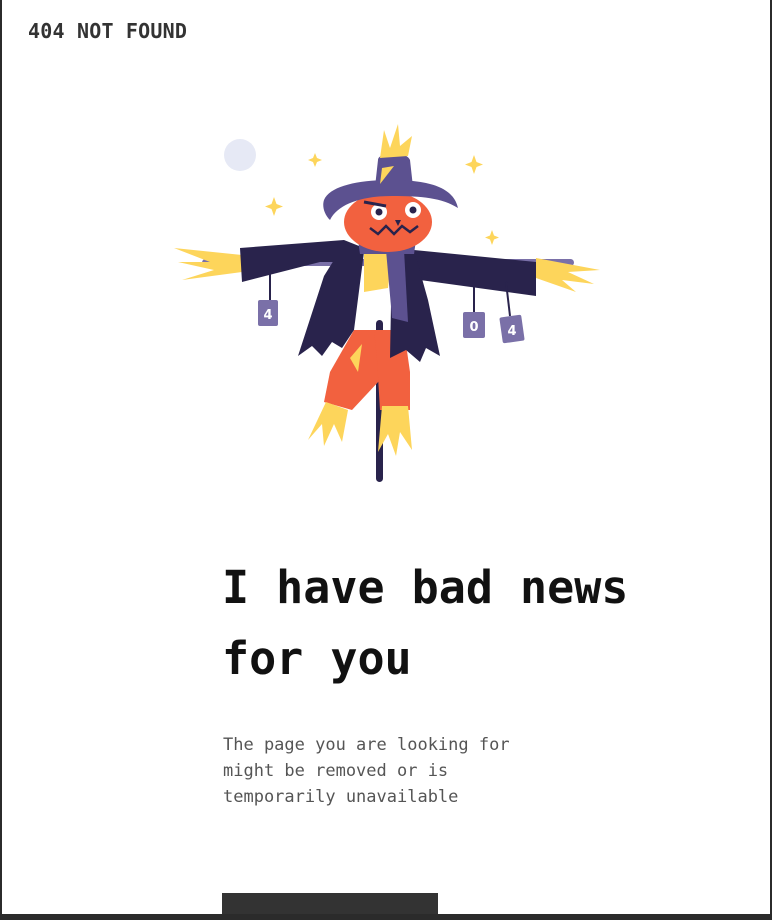 Image resolution: width=772 pixels, height=920 pixels. Describe the element at coordinates (267, 315) in the screenshot. I see `can-label-1: 4` at that location.